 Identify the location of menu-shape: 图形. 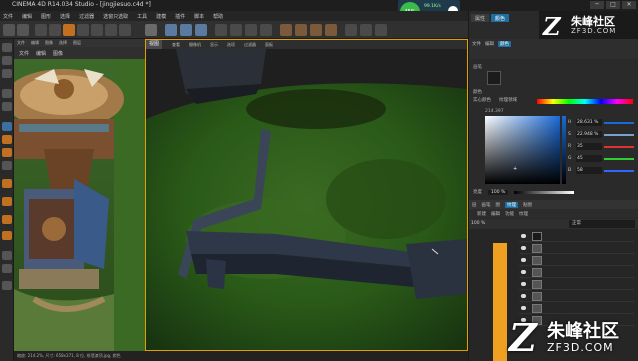
(46, 16).